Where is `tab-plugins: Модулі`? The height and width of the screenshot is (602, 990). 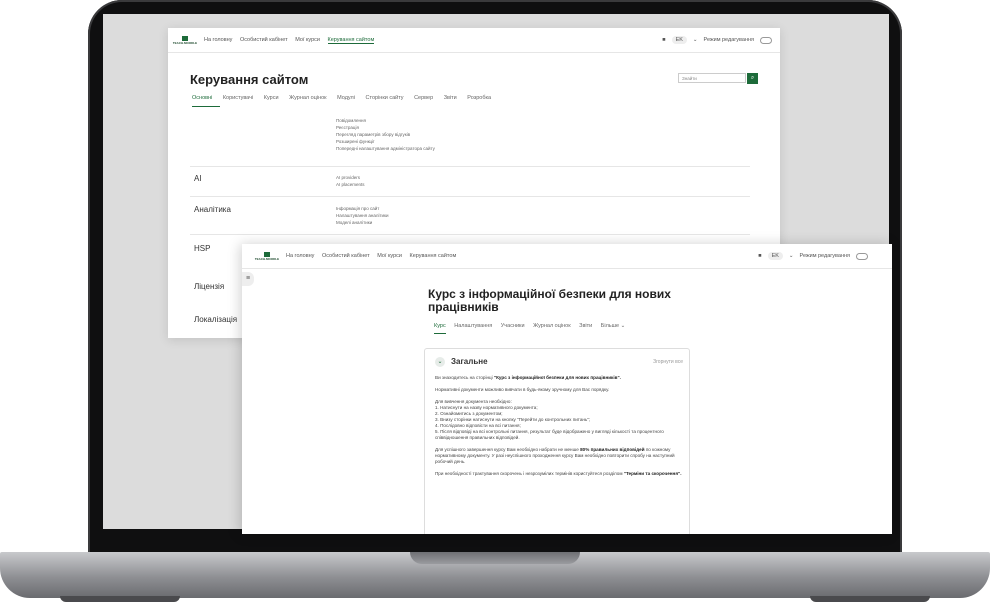
tab-plugins: Модулі is located at coordinates (346, 98).